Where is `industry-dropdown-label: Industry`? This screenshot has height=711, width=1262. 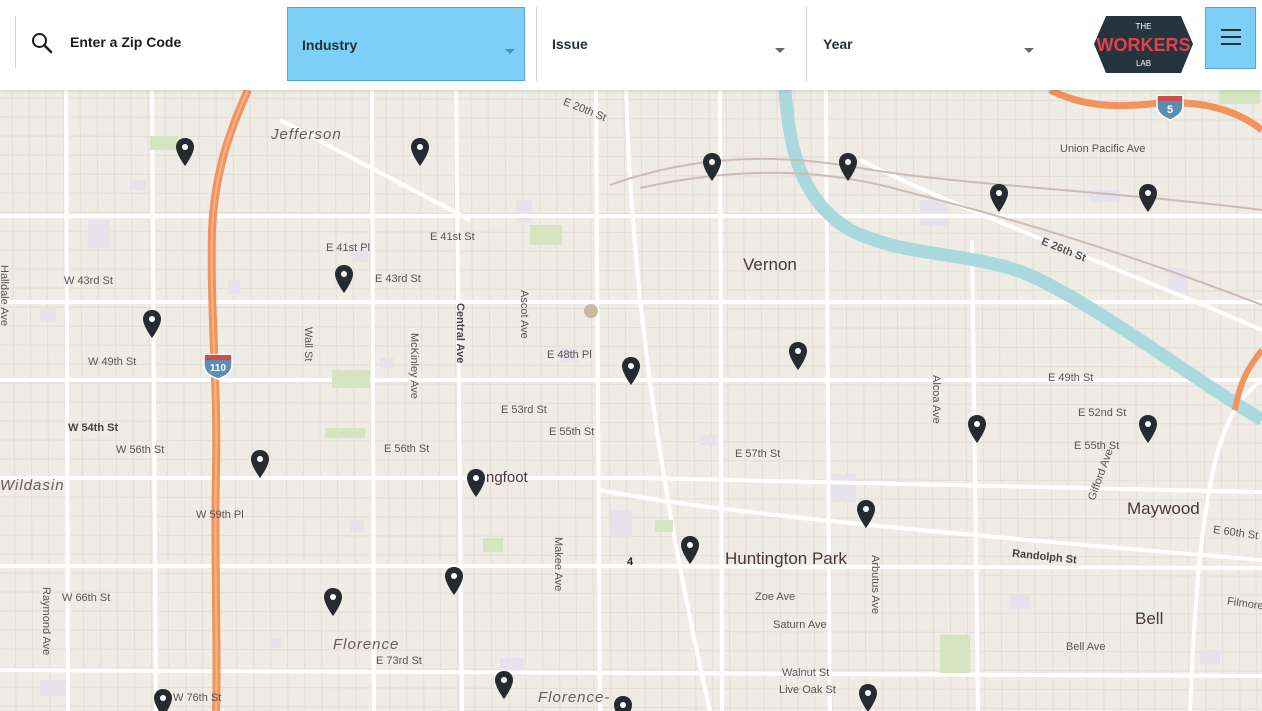 industry-dropdown-label: Industry is located at coordinates (330, 45).